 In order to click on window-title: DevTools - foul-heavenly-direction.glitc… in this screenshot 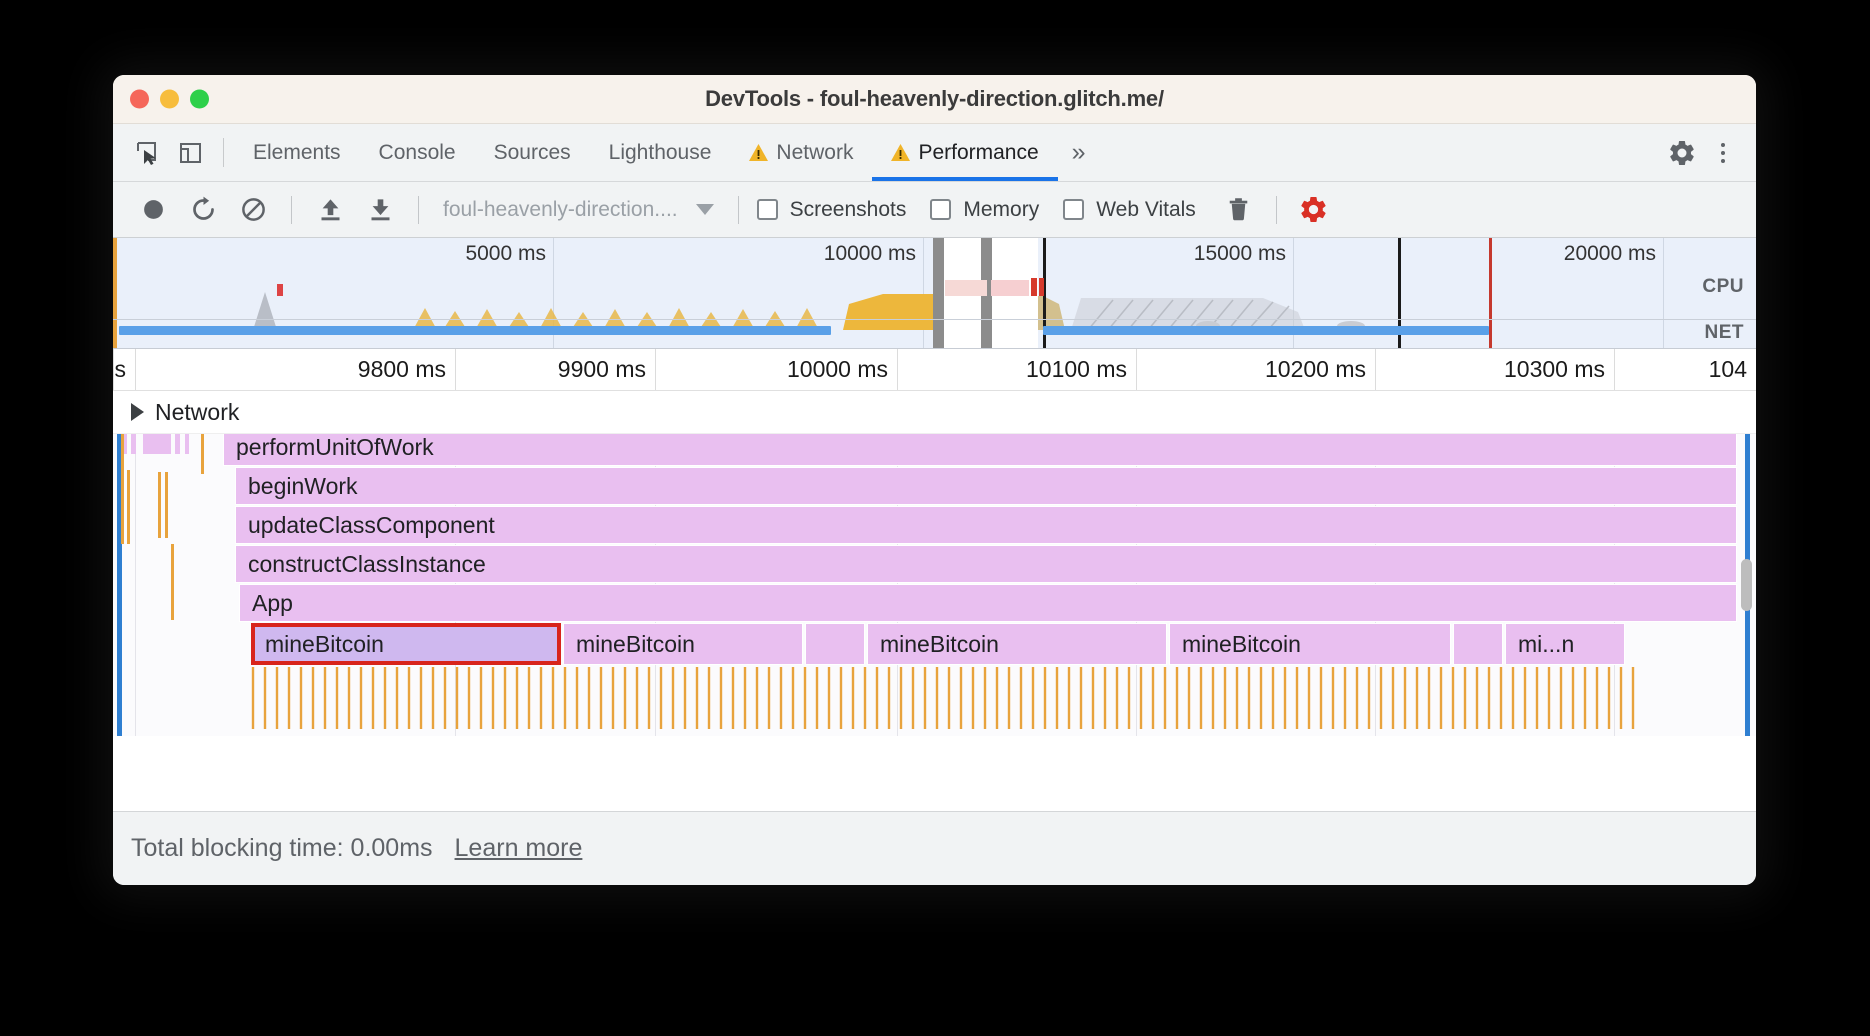, I will do `click(934, 98)`.